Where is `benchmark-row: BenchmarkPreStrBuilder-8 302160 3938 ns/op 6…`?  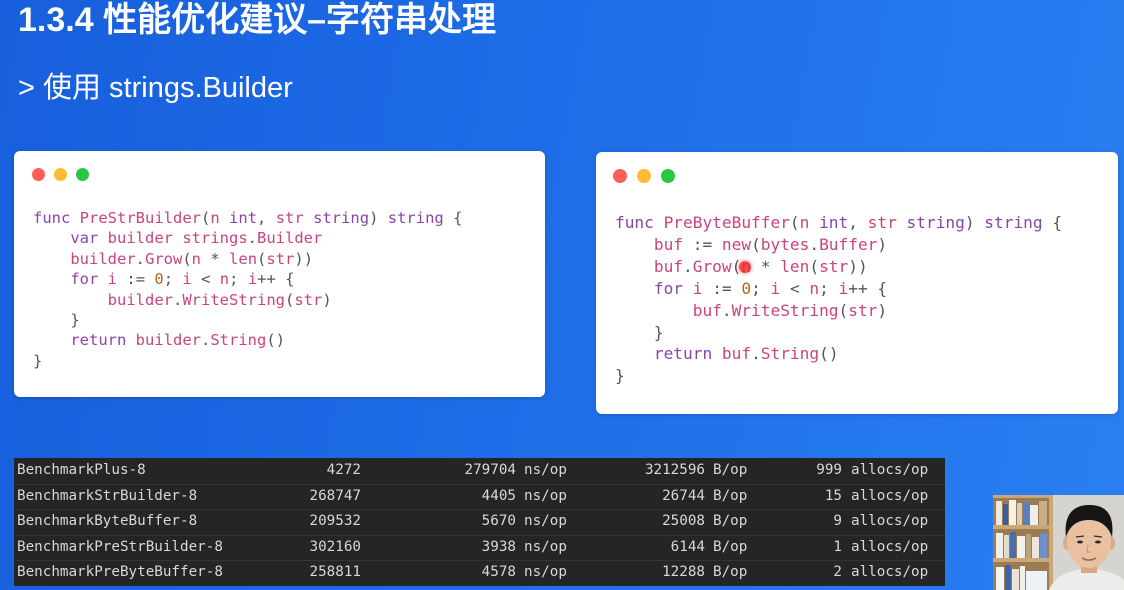
benchmark-row: BenchmarkPreStrBuilder-8 302160 3938 ns/op 6… is located at coordinates (479, 548).